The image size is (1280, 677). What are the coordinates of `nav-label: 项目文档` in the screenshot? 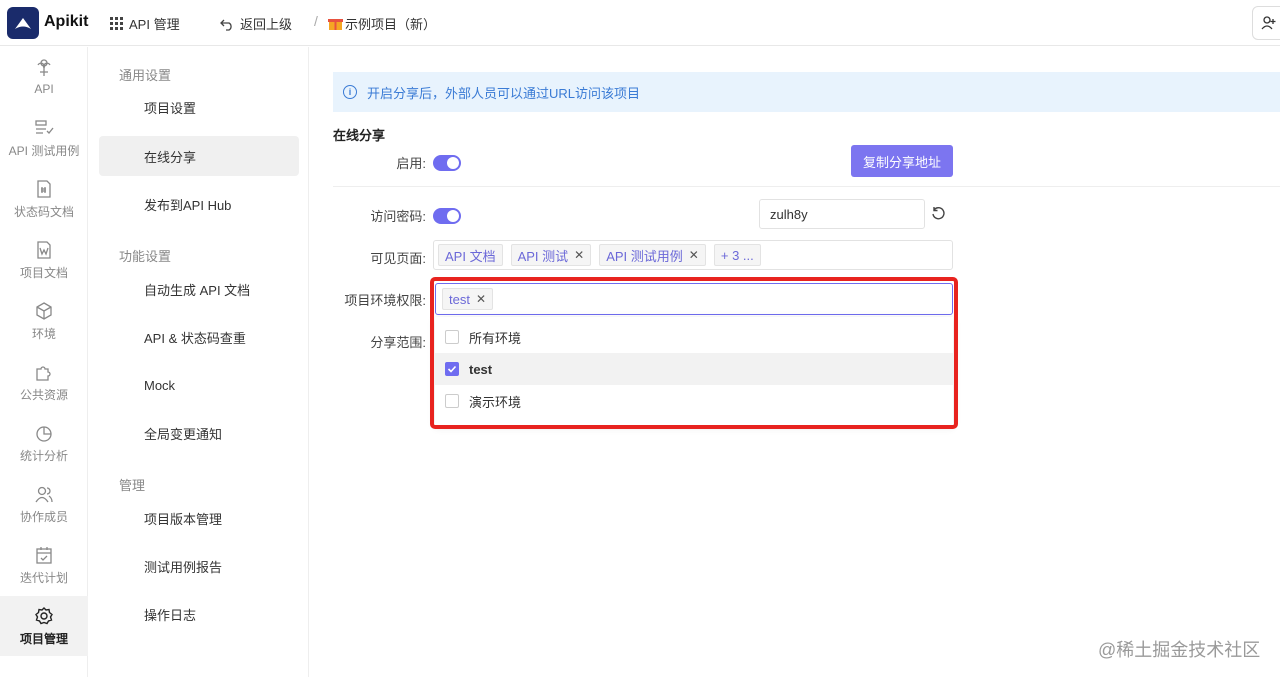 It's located at (43, 272).